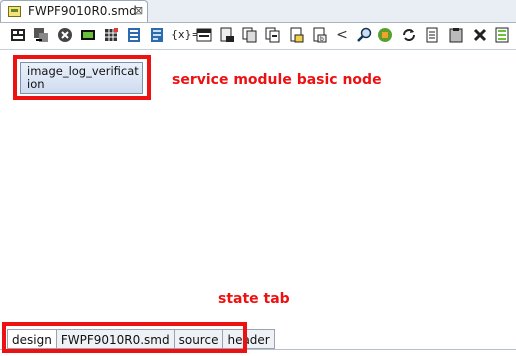  I want to click on doc-out-icon, so click(227, 35).